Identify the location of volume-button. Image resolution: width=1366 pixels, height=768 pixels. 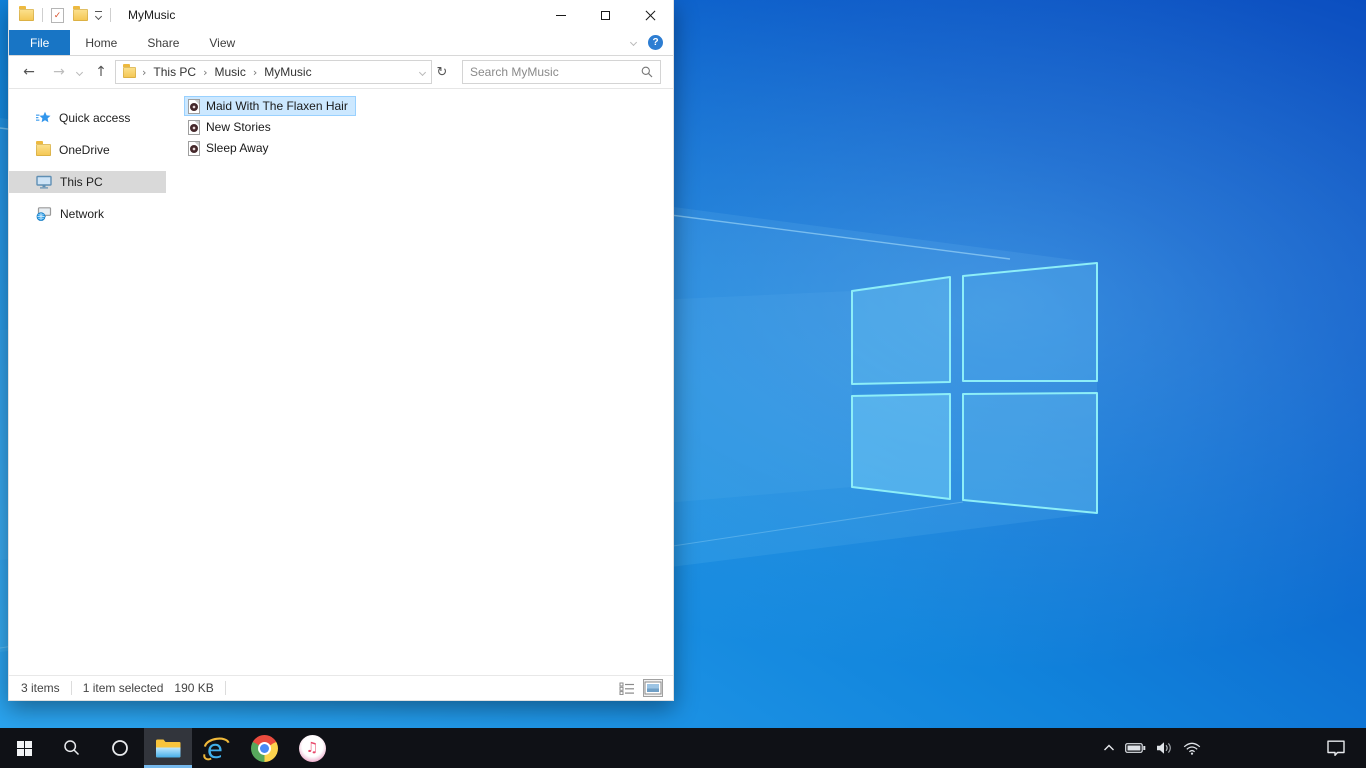
(1164, 748).